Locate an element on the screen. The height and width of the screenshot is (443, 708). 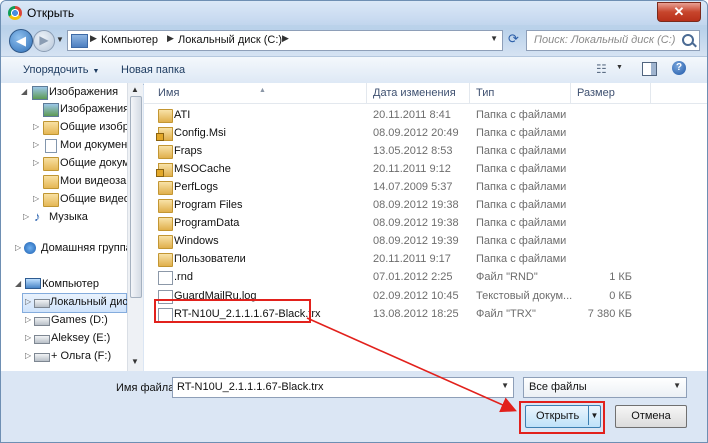
nav-item-olga-f: ▷ + Ольга (F:) is located at coordinates (63, 357).